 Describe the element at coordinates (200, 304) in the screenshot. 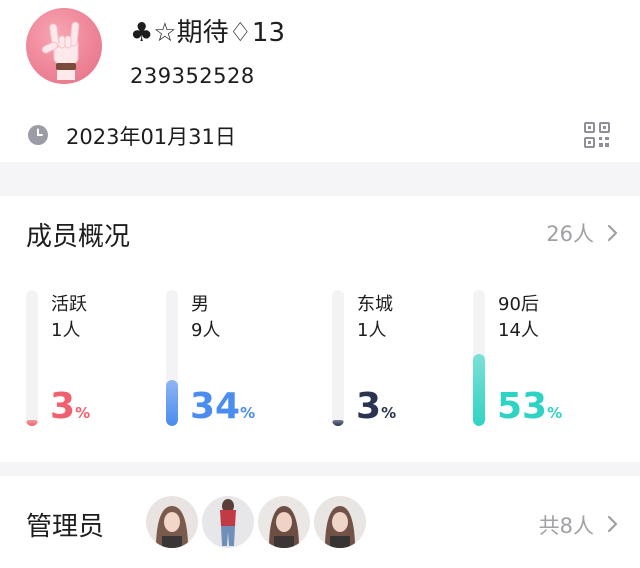

I see `stat-label: 男` at that location.